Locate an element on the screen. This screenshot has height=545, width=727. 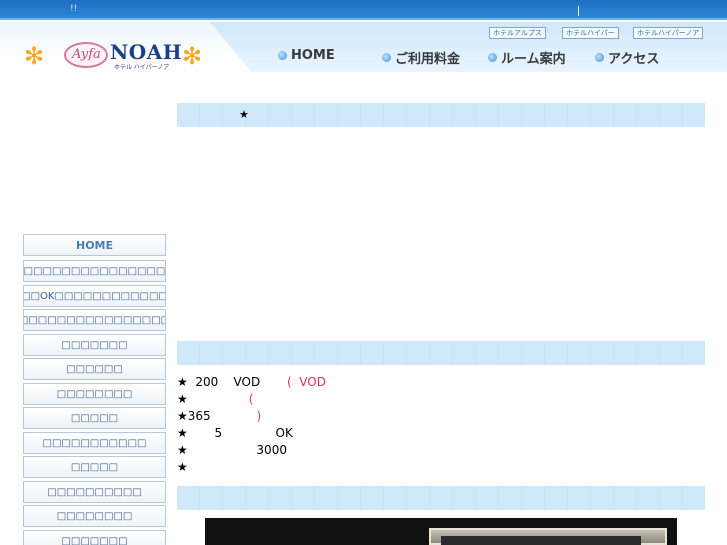
logo-emblem: Ayfa is located at coordinates (86, 55).